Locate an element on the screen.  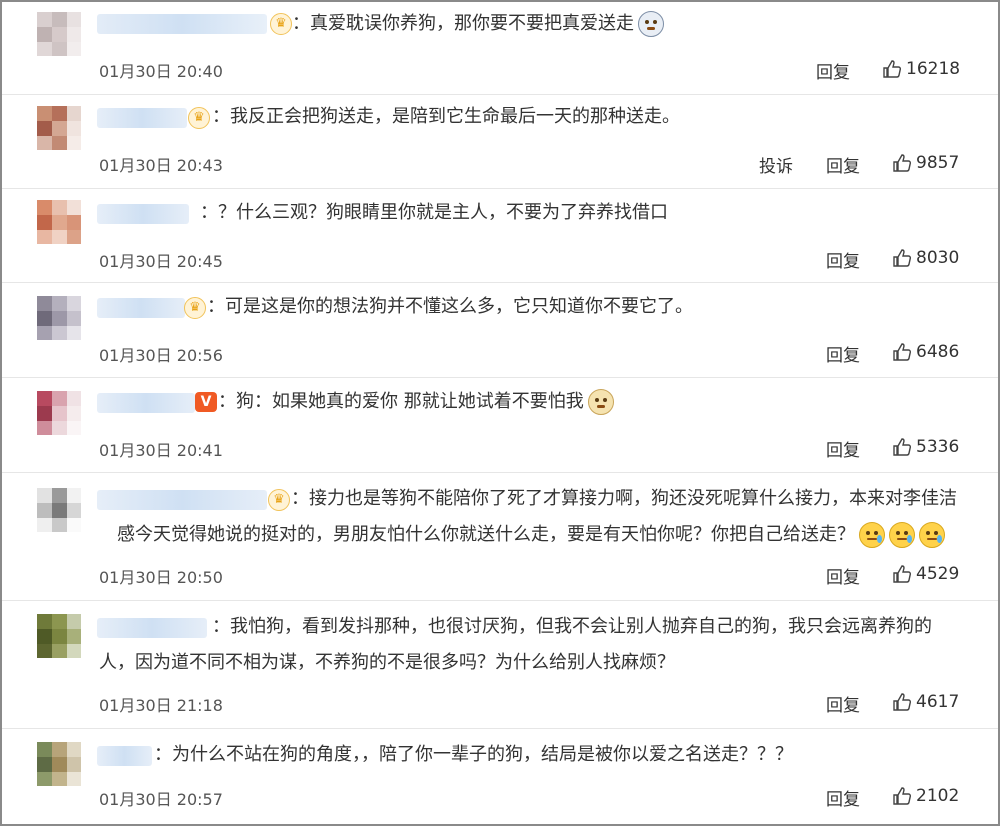
comment-text: ：为什么不站在狗的角度，，陪了你一辈子的狗，结局是被你以爱之名送走？？？ is located at coordinates (473, 754).